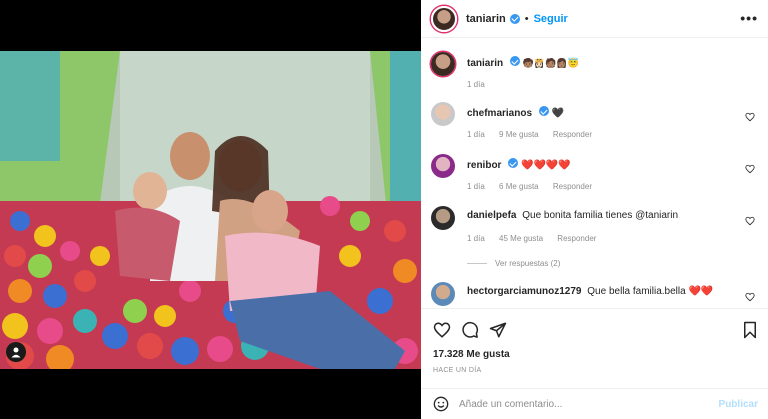 The height and width of the screenshot is (419, 768). What do you see at coordinates (498, 330) in the screenshot?
I see `share-icon` at bounding box center [498, 330].